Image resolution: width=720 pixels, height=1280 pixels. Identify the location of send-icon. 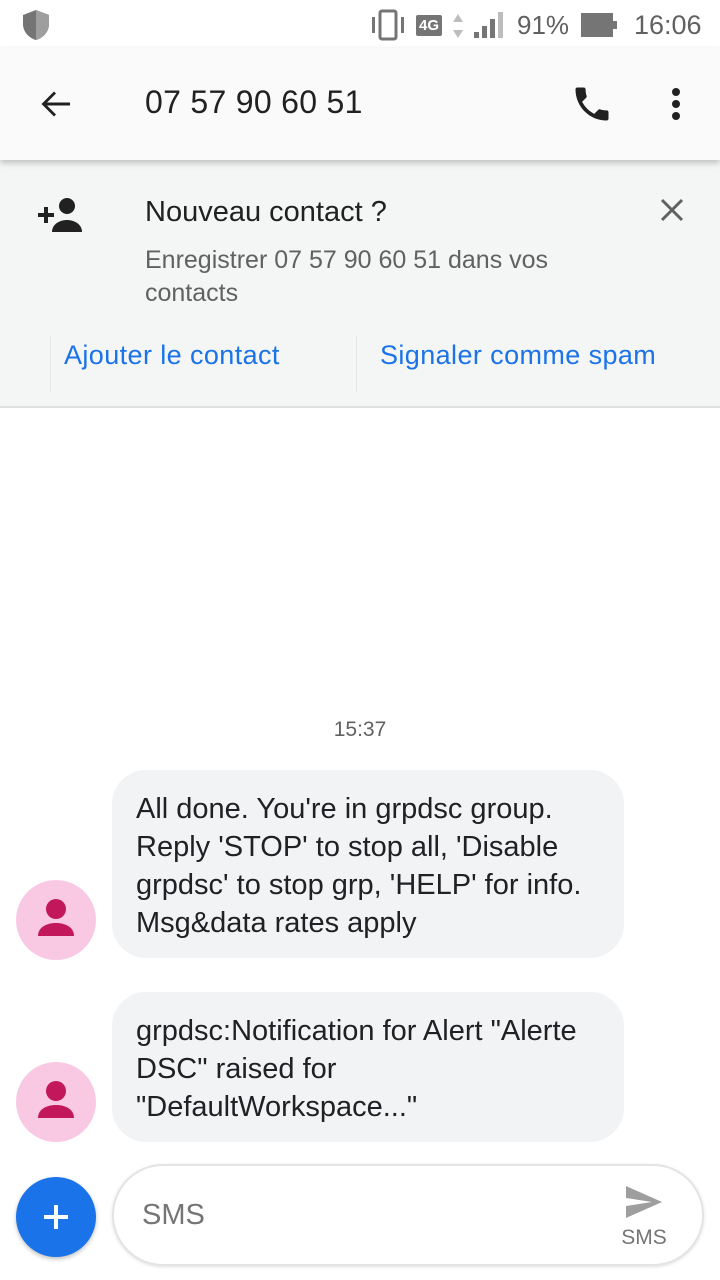
(644, 1202).